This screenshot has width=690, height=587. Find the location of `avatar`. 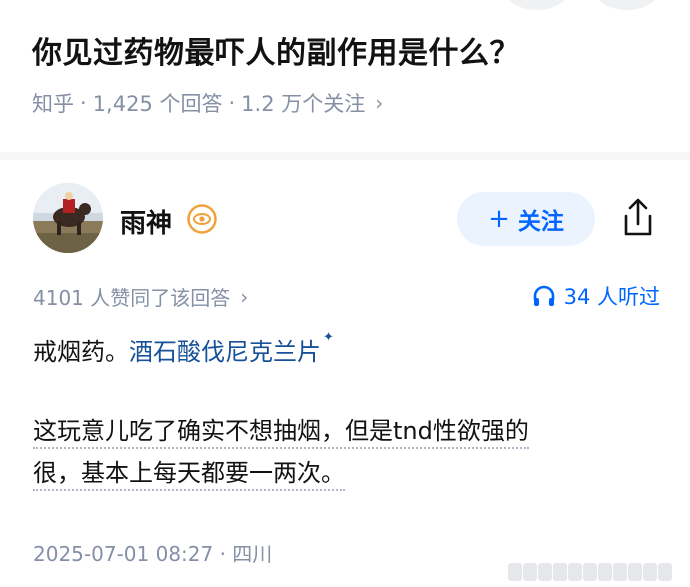

avatar is located at coordinates (68, 218).